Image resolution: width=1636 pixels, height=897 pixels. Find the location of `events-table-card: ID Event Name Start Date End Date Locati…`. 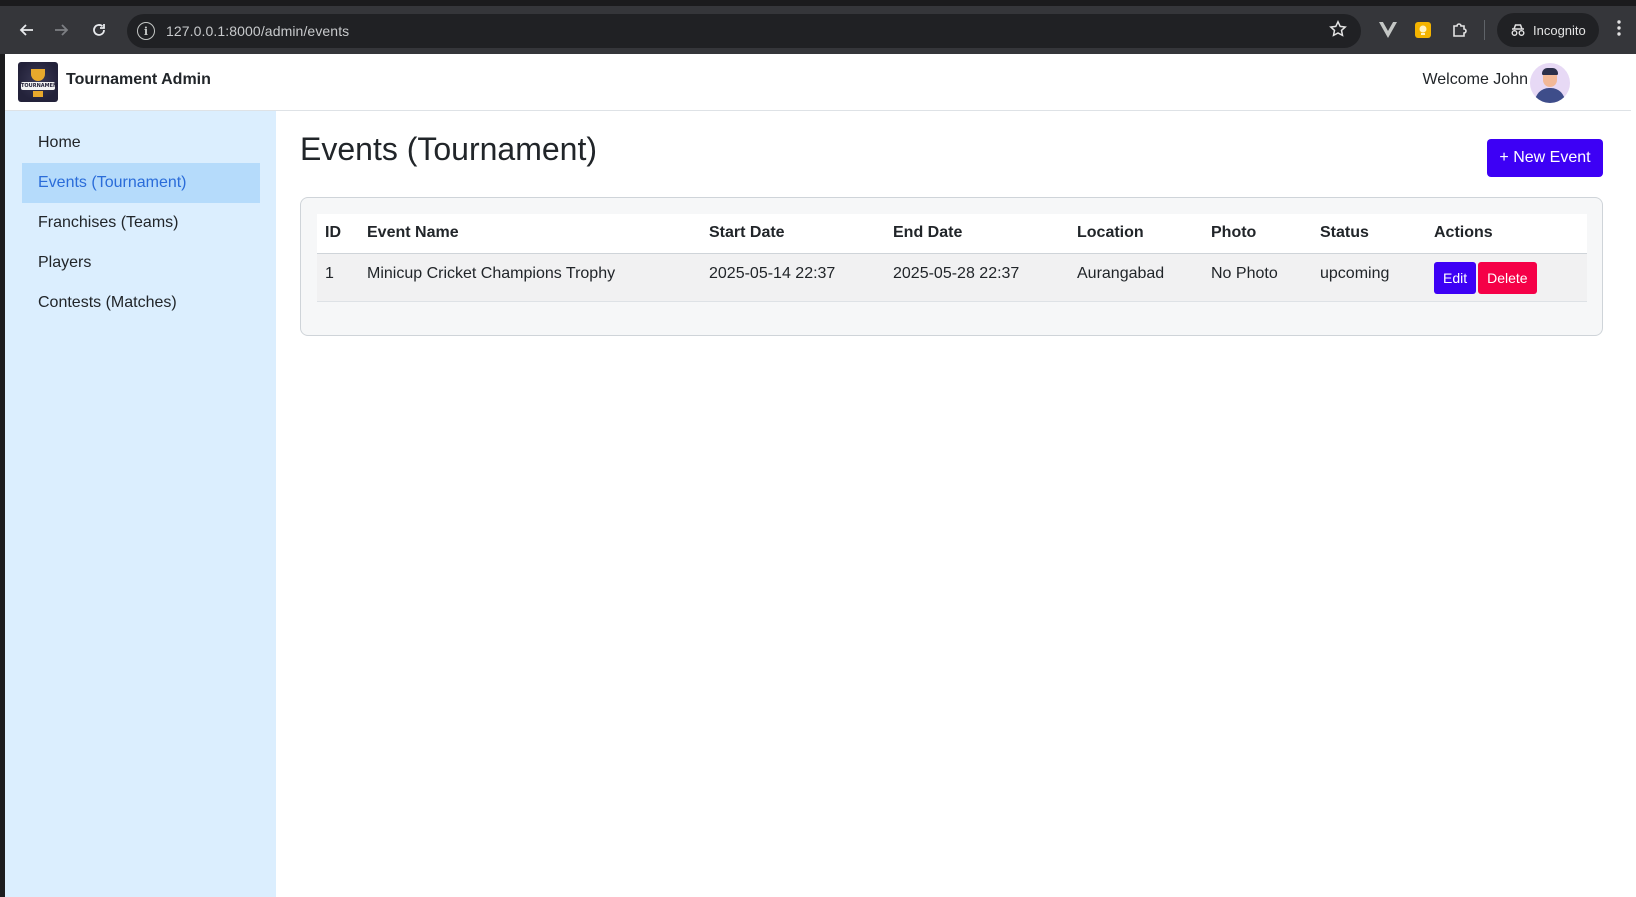

events-table-card: ID Event Name Start Date End Date Locati… is located at coordinates (951, 266).